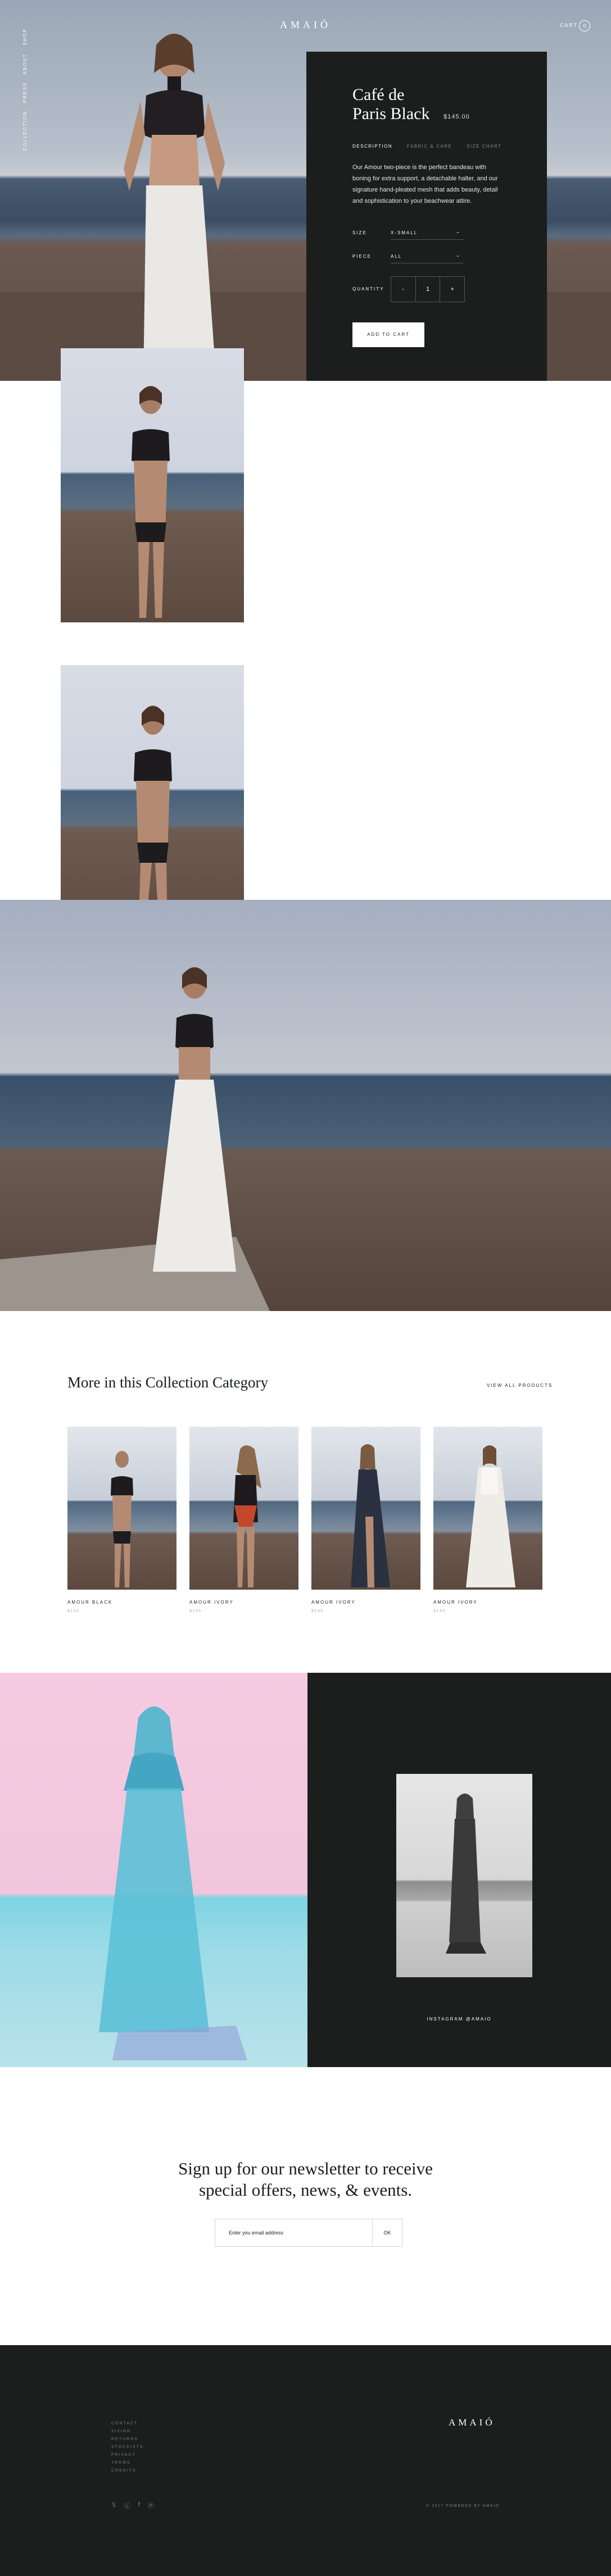  Describe the element at coordinates (359, 232) in the screenshot. I see `size-label: SIZE` at that location.